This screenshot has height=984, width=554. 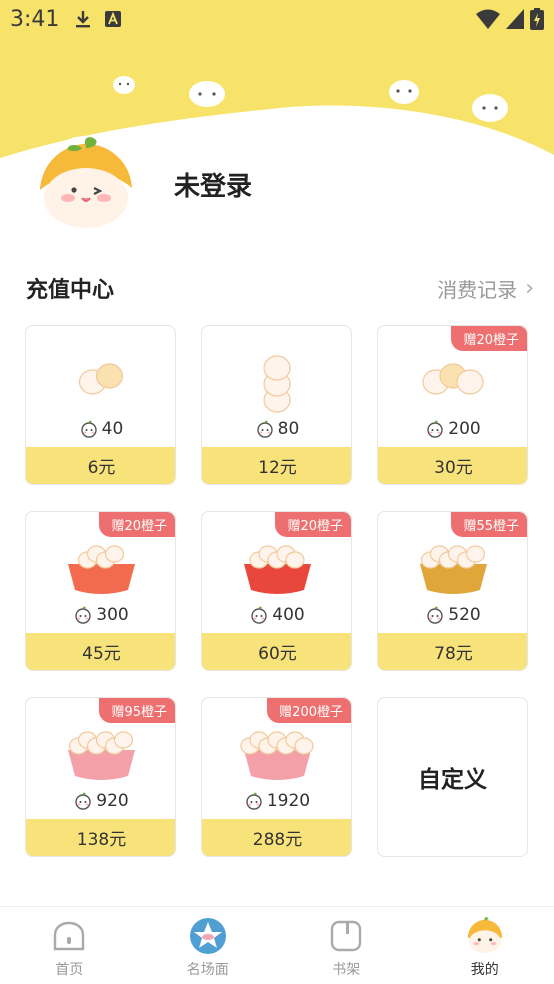 I want to click on recharge-package-card: 赠20橙子 300 45元, so click(x=100, y=591).